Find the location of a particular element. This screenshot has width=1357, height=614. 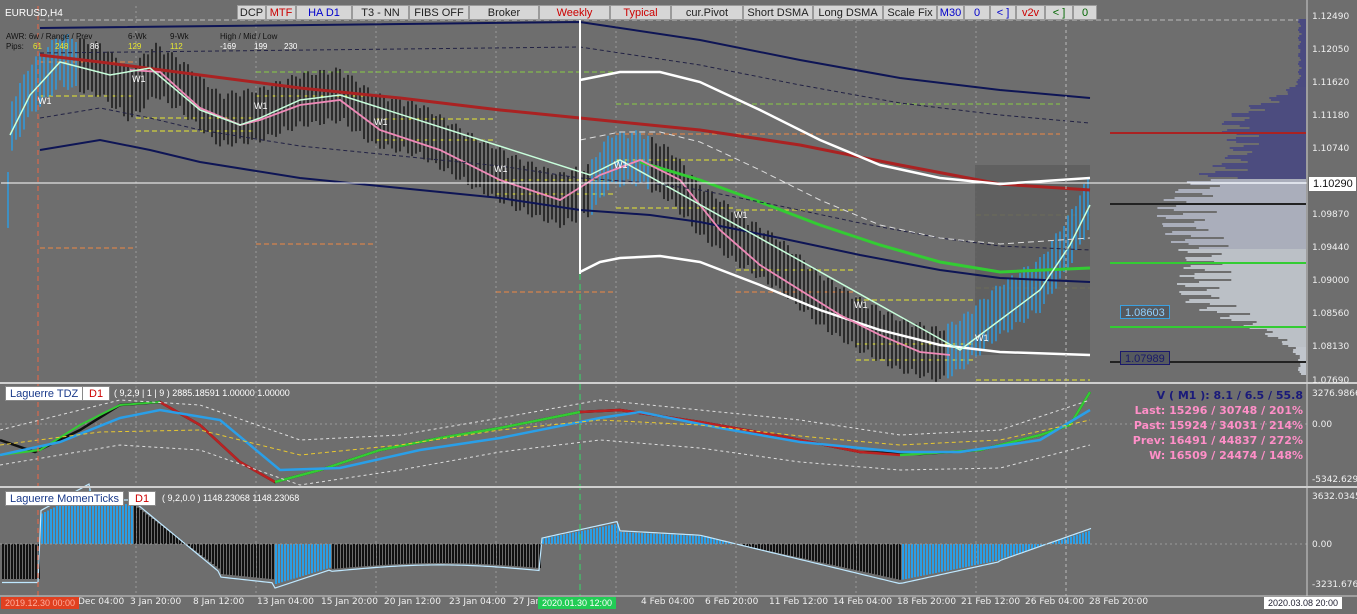

toolbar-button: Scale Fix is located at coordinates (910, 12).